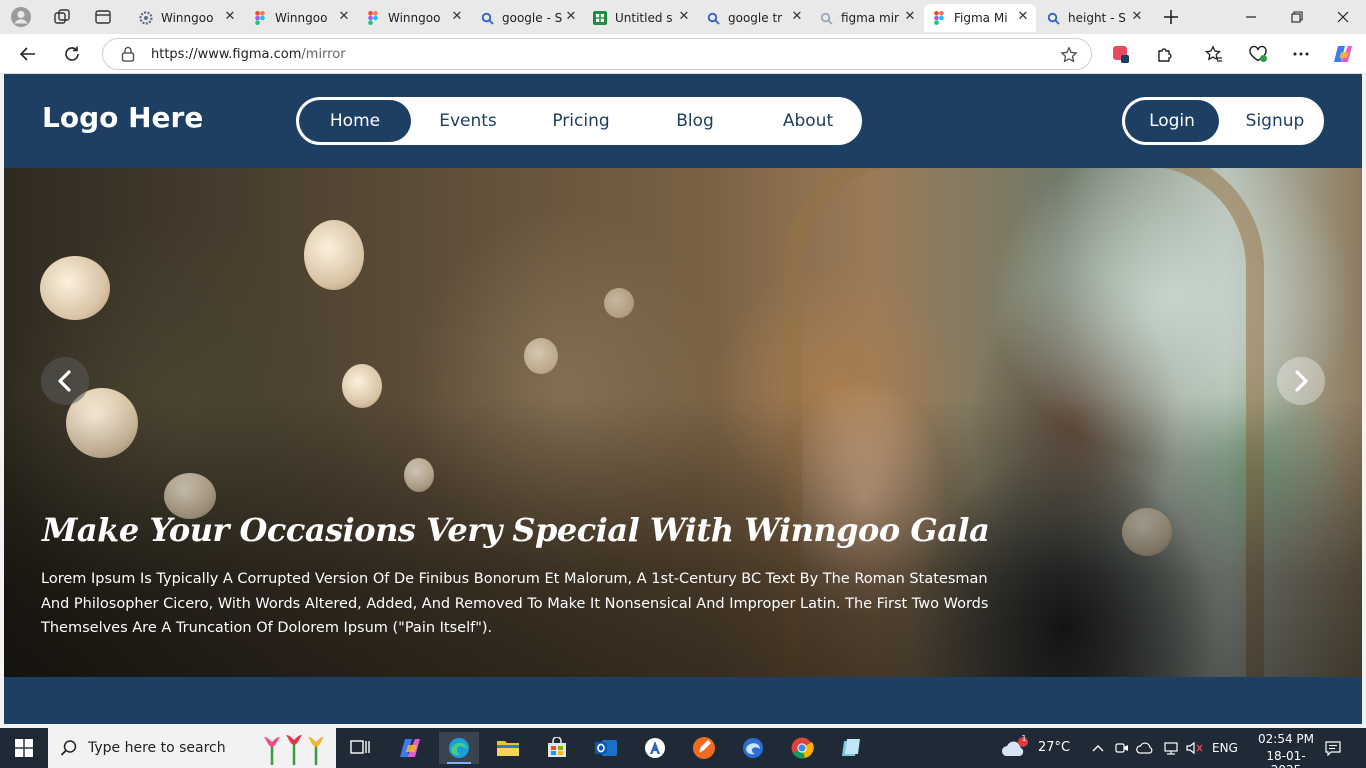  I want to click on chevron-right-icon, so click(1301, 381).